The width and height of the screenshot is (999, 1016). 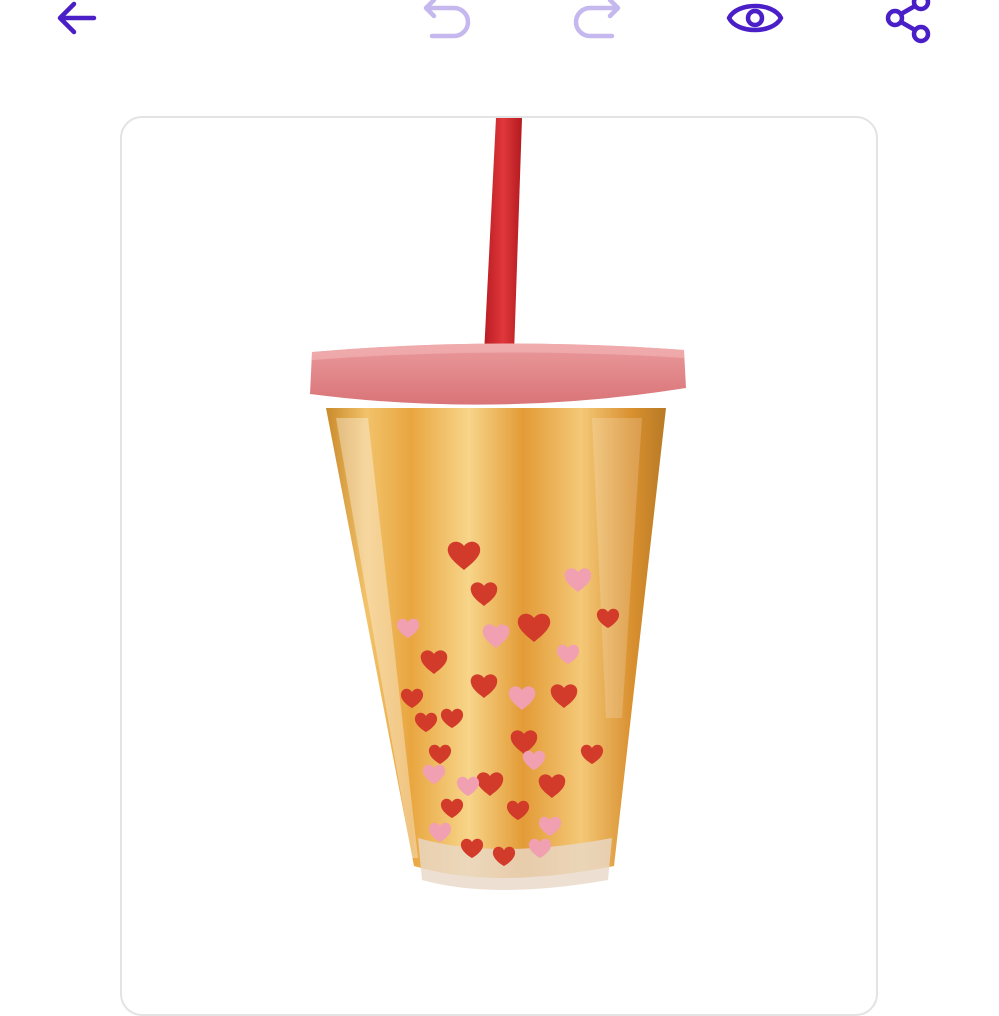 I want to click on undo-button, so click(x=446, y=23).